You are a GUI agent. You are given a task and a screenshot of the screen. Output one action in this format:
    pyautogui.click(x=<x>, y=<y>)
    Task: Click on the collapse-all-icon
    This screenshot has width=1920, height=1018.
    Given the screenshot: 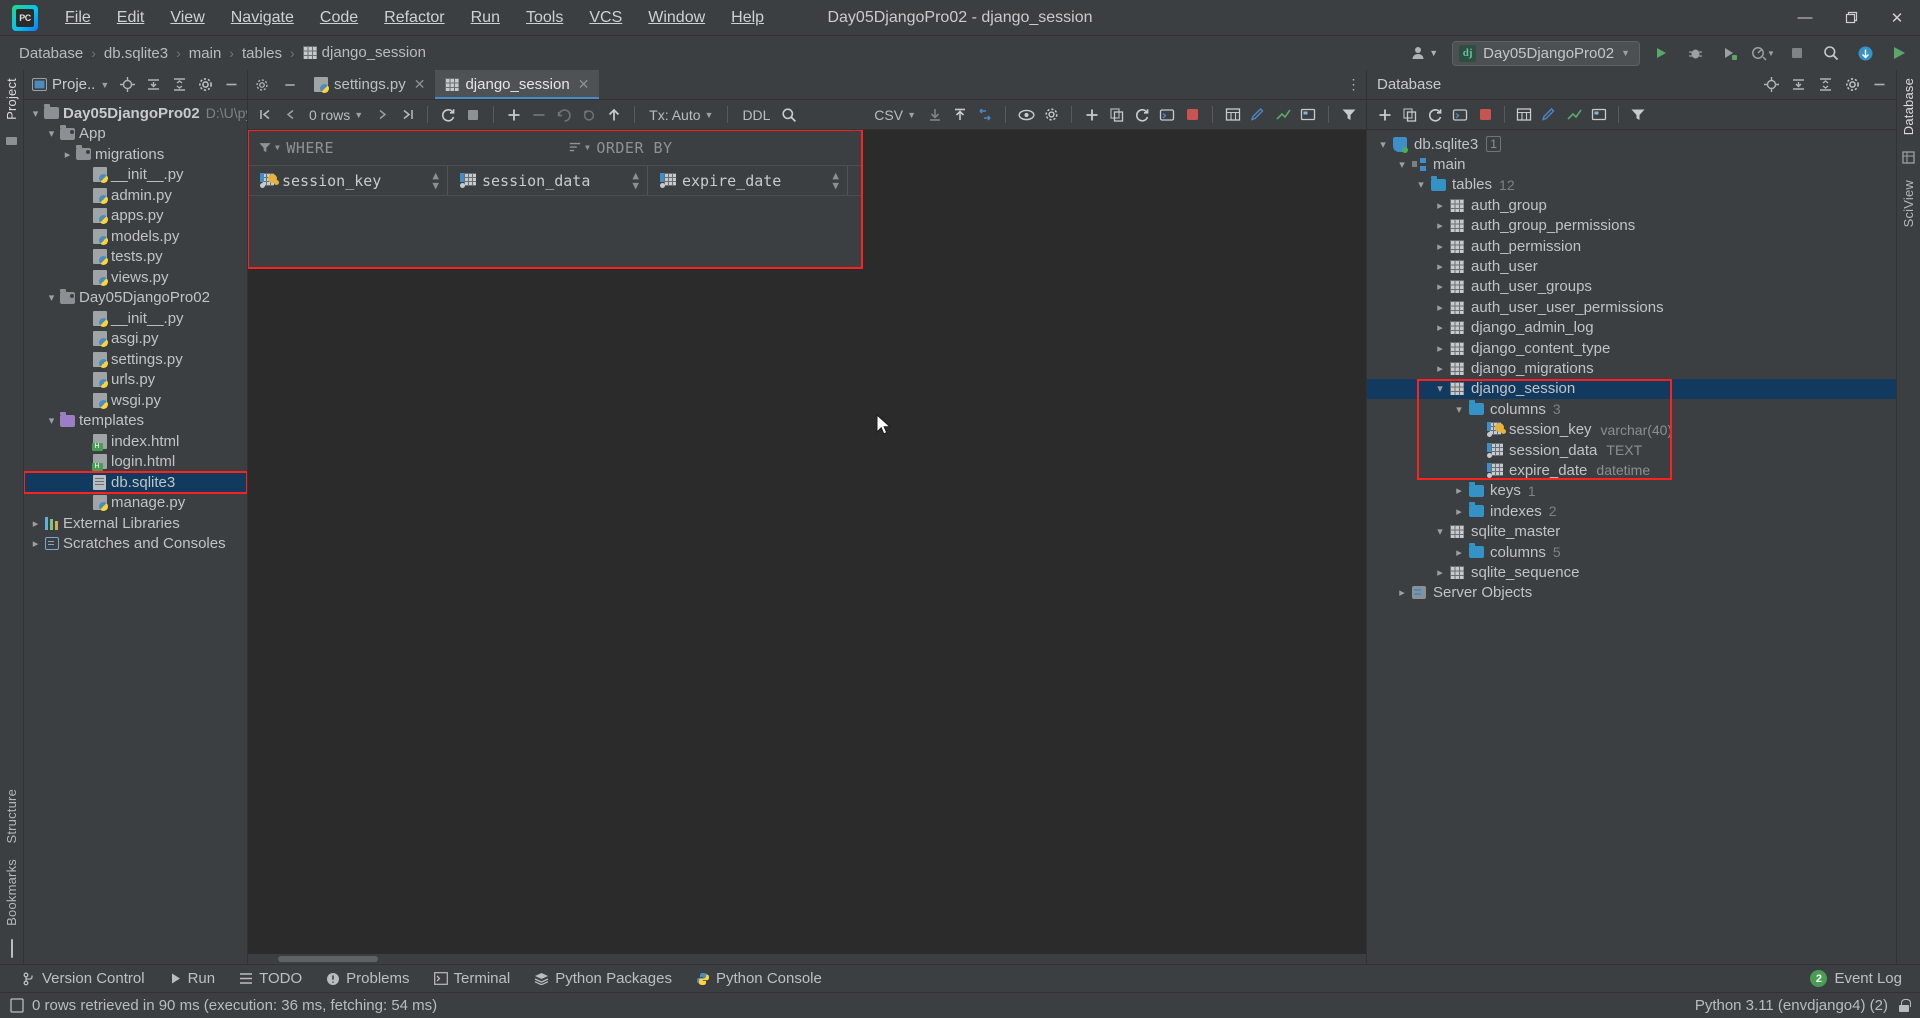 What is the action you would take?
    pyautogui.click(x=179, y=85)
    